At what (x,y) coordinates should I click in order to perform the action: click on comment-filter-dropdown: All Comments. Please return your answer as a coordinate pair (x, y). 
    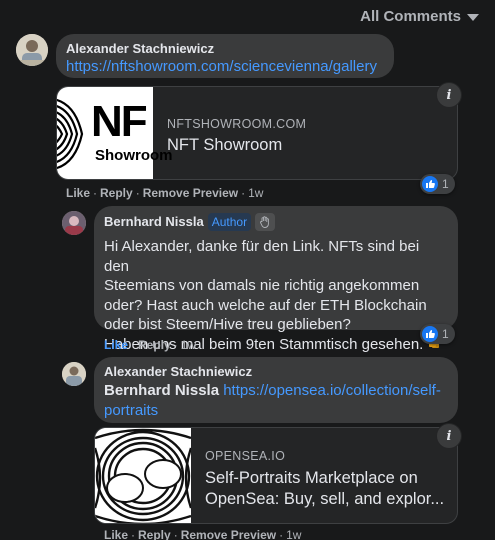
    Looking at the image, I should click on (419, 16).